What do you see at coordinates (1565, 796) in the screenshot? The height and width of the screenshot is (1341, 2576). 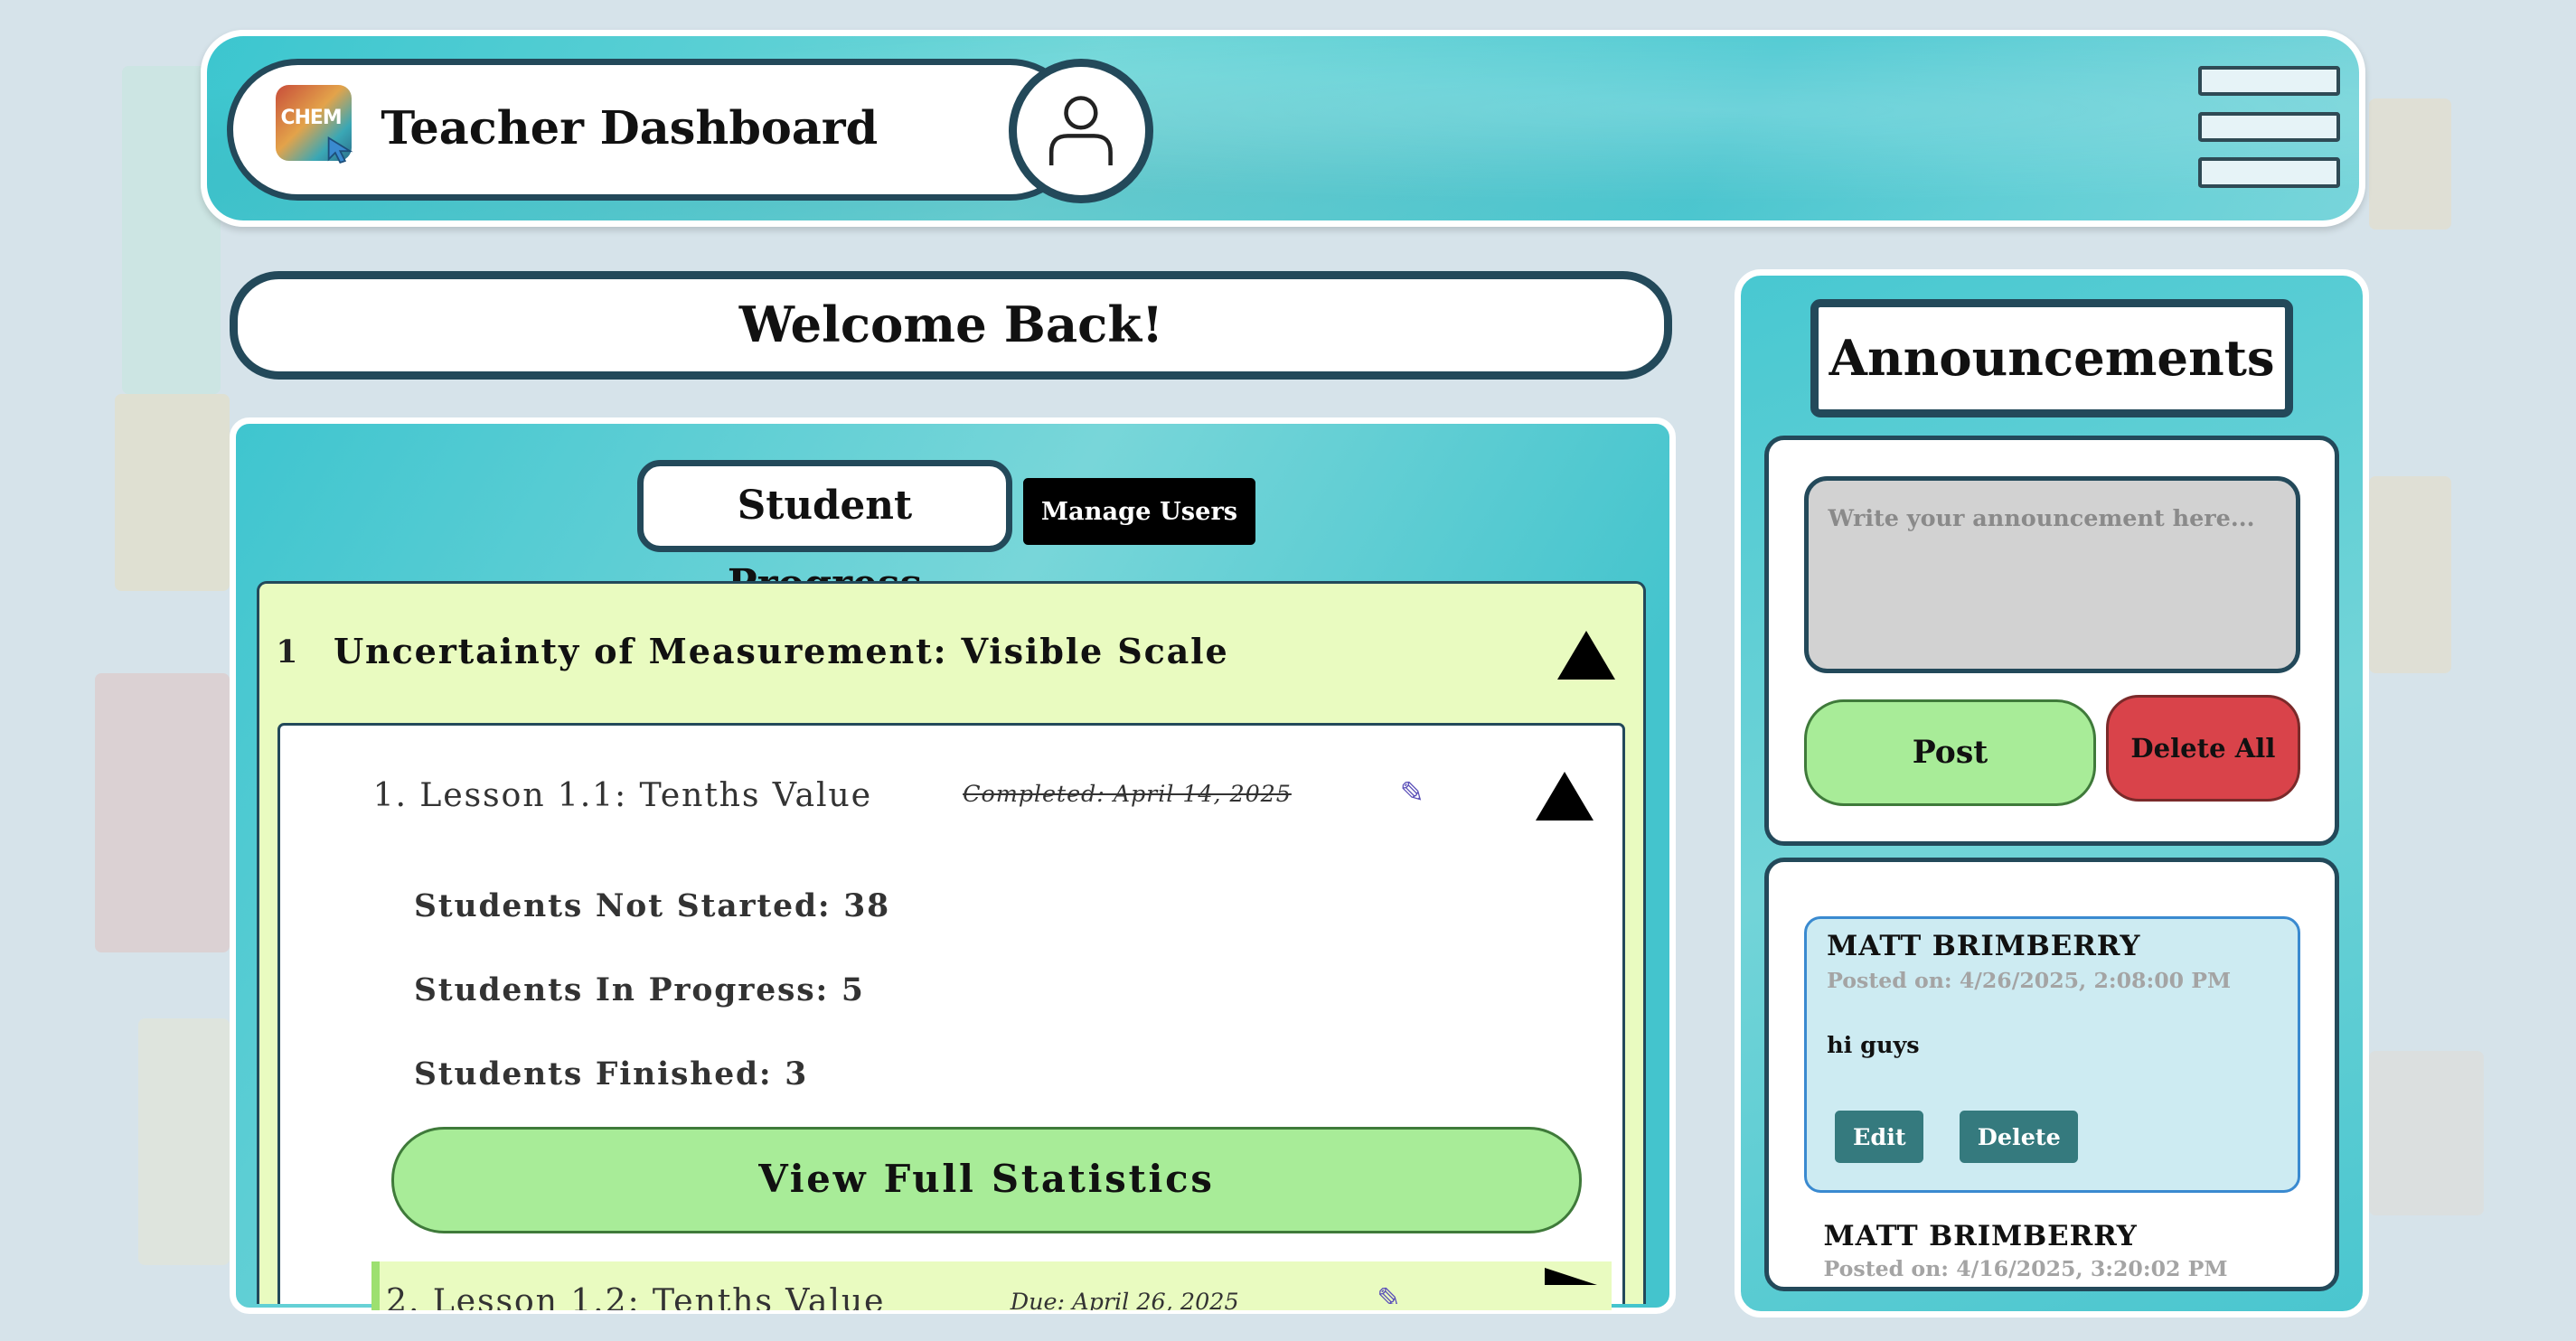 I see `collapse-lesson-icon` at bounding box center [1565, 796].